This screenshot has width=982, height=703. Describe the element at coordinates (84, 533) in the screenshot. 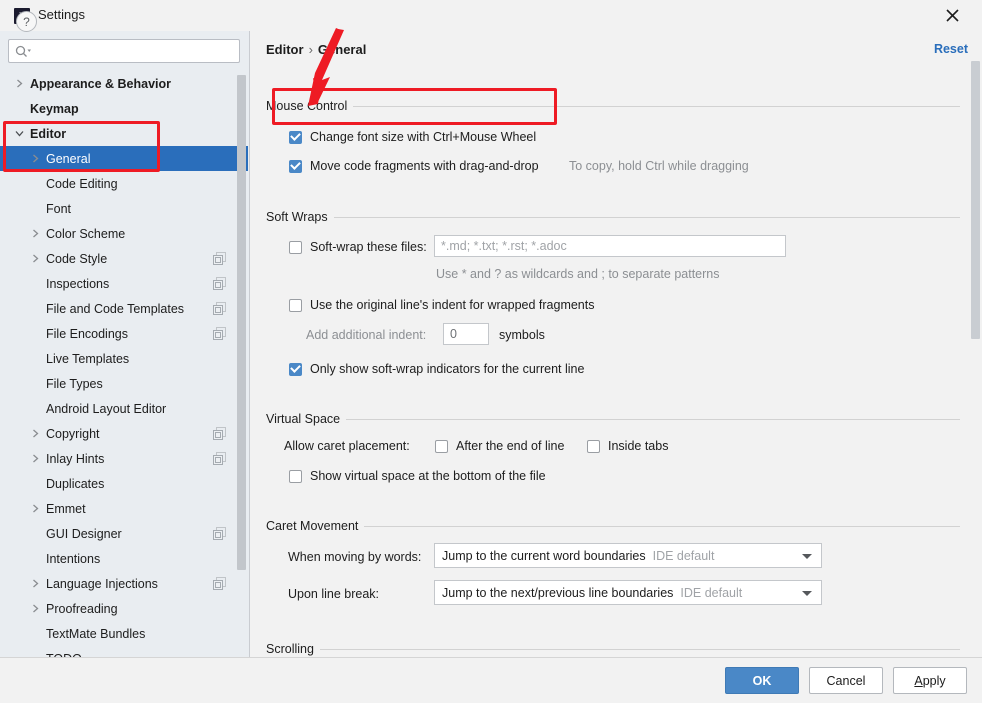

I see `sidebar-item-label: GUI Designer` at that location.